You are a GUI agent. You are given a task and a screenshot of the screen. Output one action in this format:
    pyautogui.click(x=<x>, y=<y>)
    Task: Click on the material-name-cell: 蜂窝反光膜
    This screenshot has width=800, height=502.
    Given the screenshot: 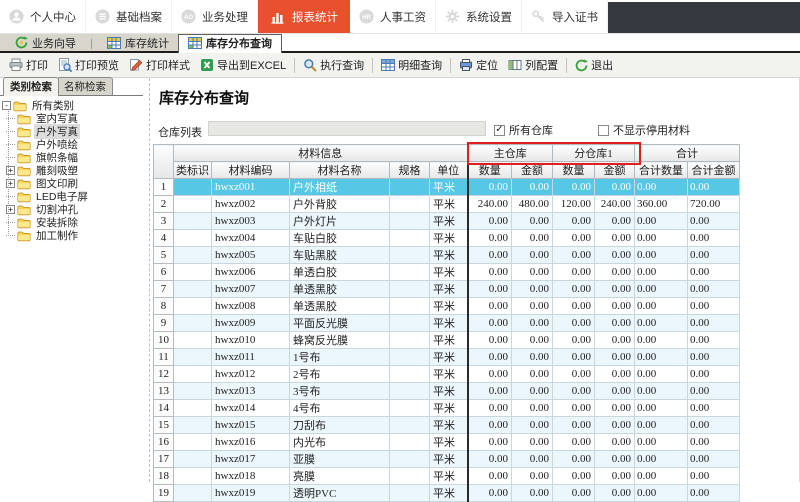 What is the action you would take?
    pyautogui.click(x=339, y=340)
    